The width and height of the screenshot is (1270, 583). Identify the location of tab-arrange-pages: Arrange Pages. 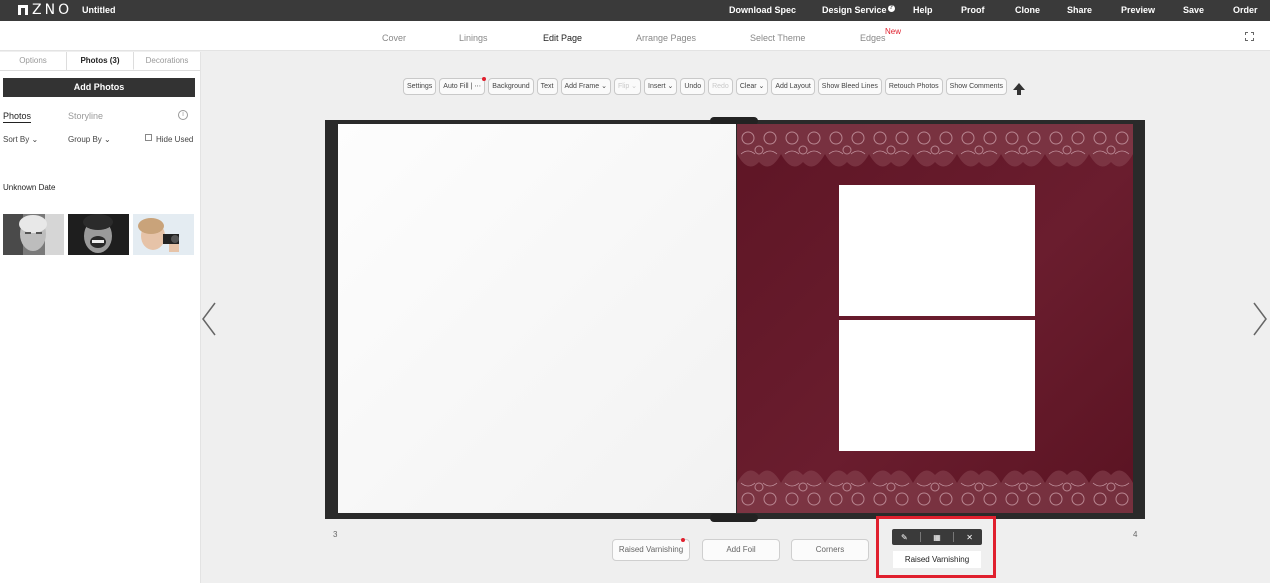
(666, 38).